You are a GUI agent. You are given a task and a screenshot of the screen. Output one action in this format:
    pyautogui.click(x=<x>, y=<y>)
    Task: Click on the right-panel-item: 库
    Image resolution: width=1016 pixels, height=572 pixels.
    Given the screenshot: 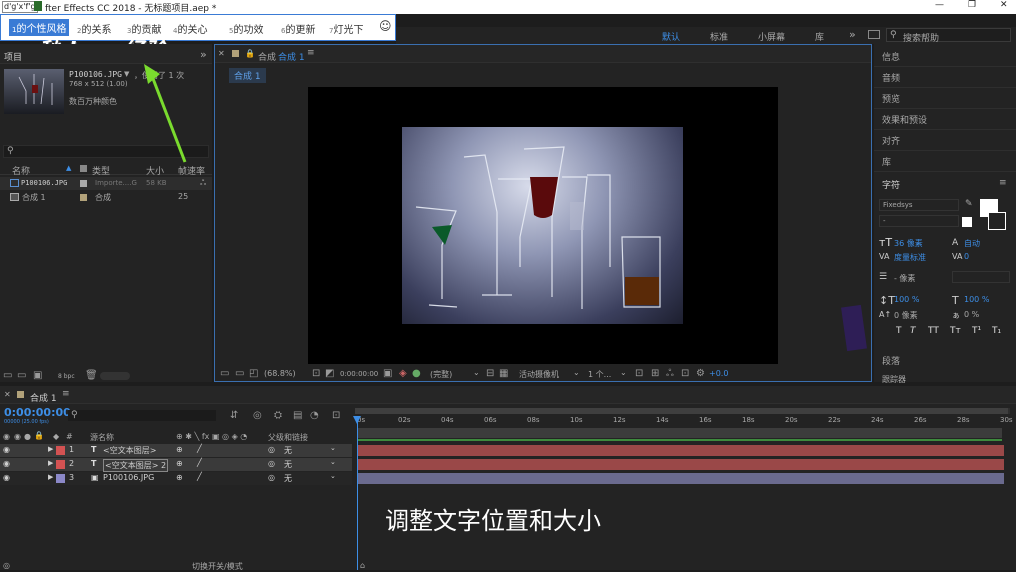 What is the action you would take?
    pyautogui.click(x=886, y=161)
    